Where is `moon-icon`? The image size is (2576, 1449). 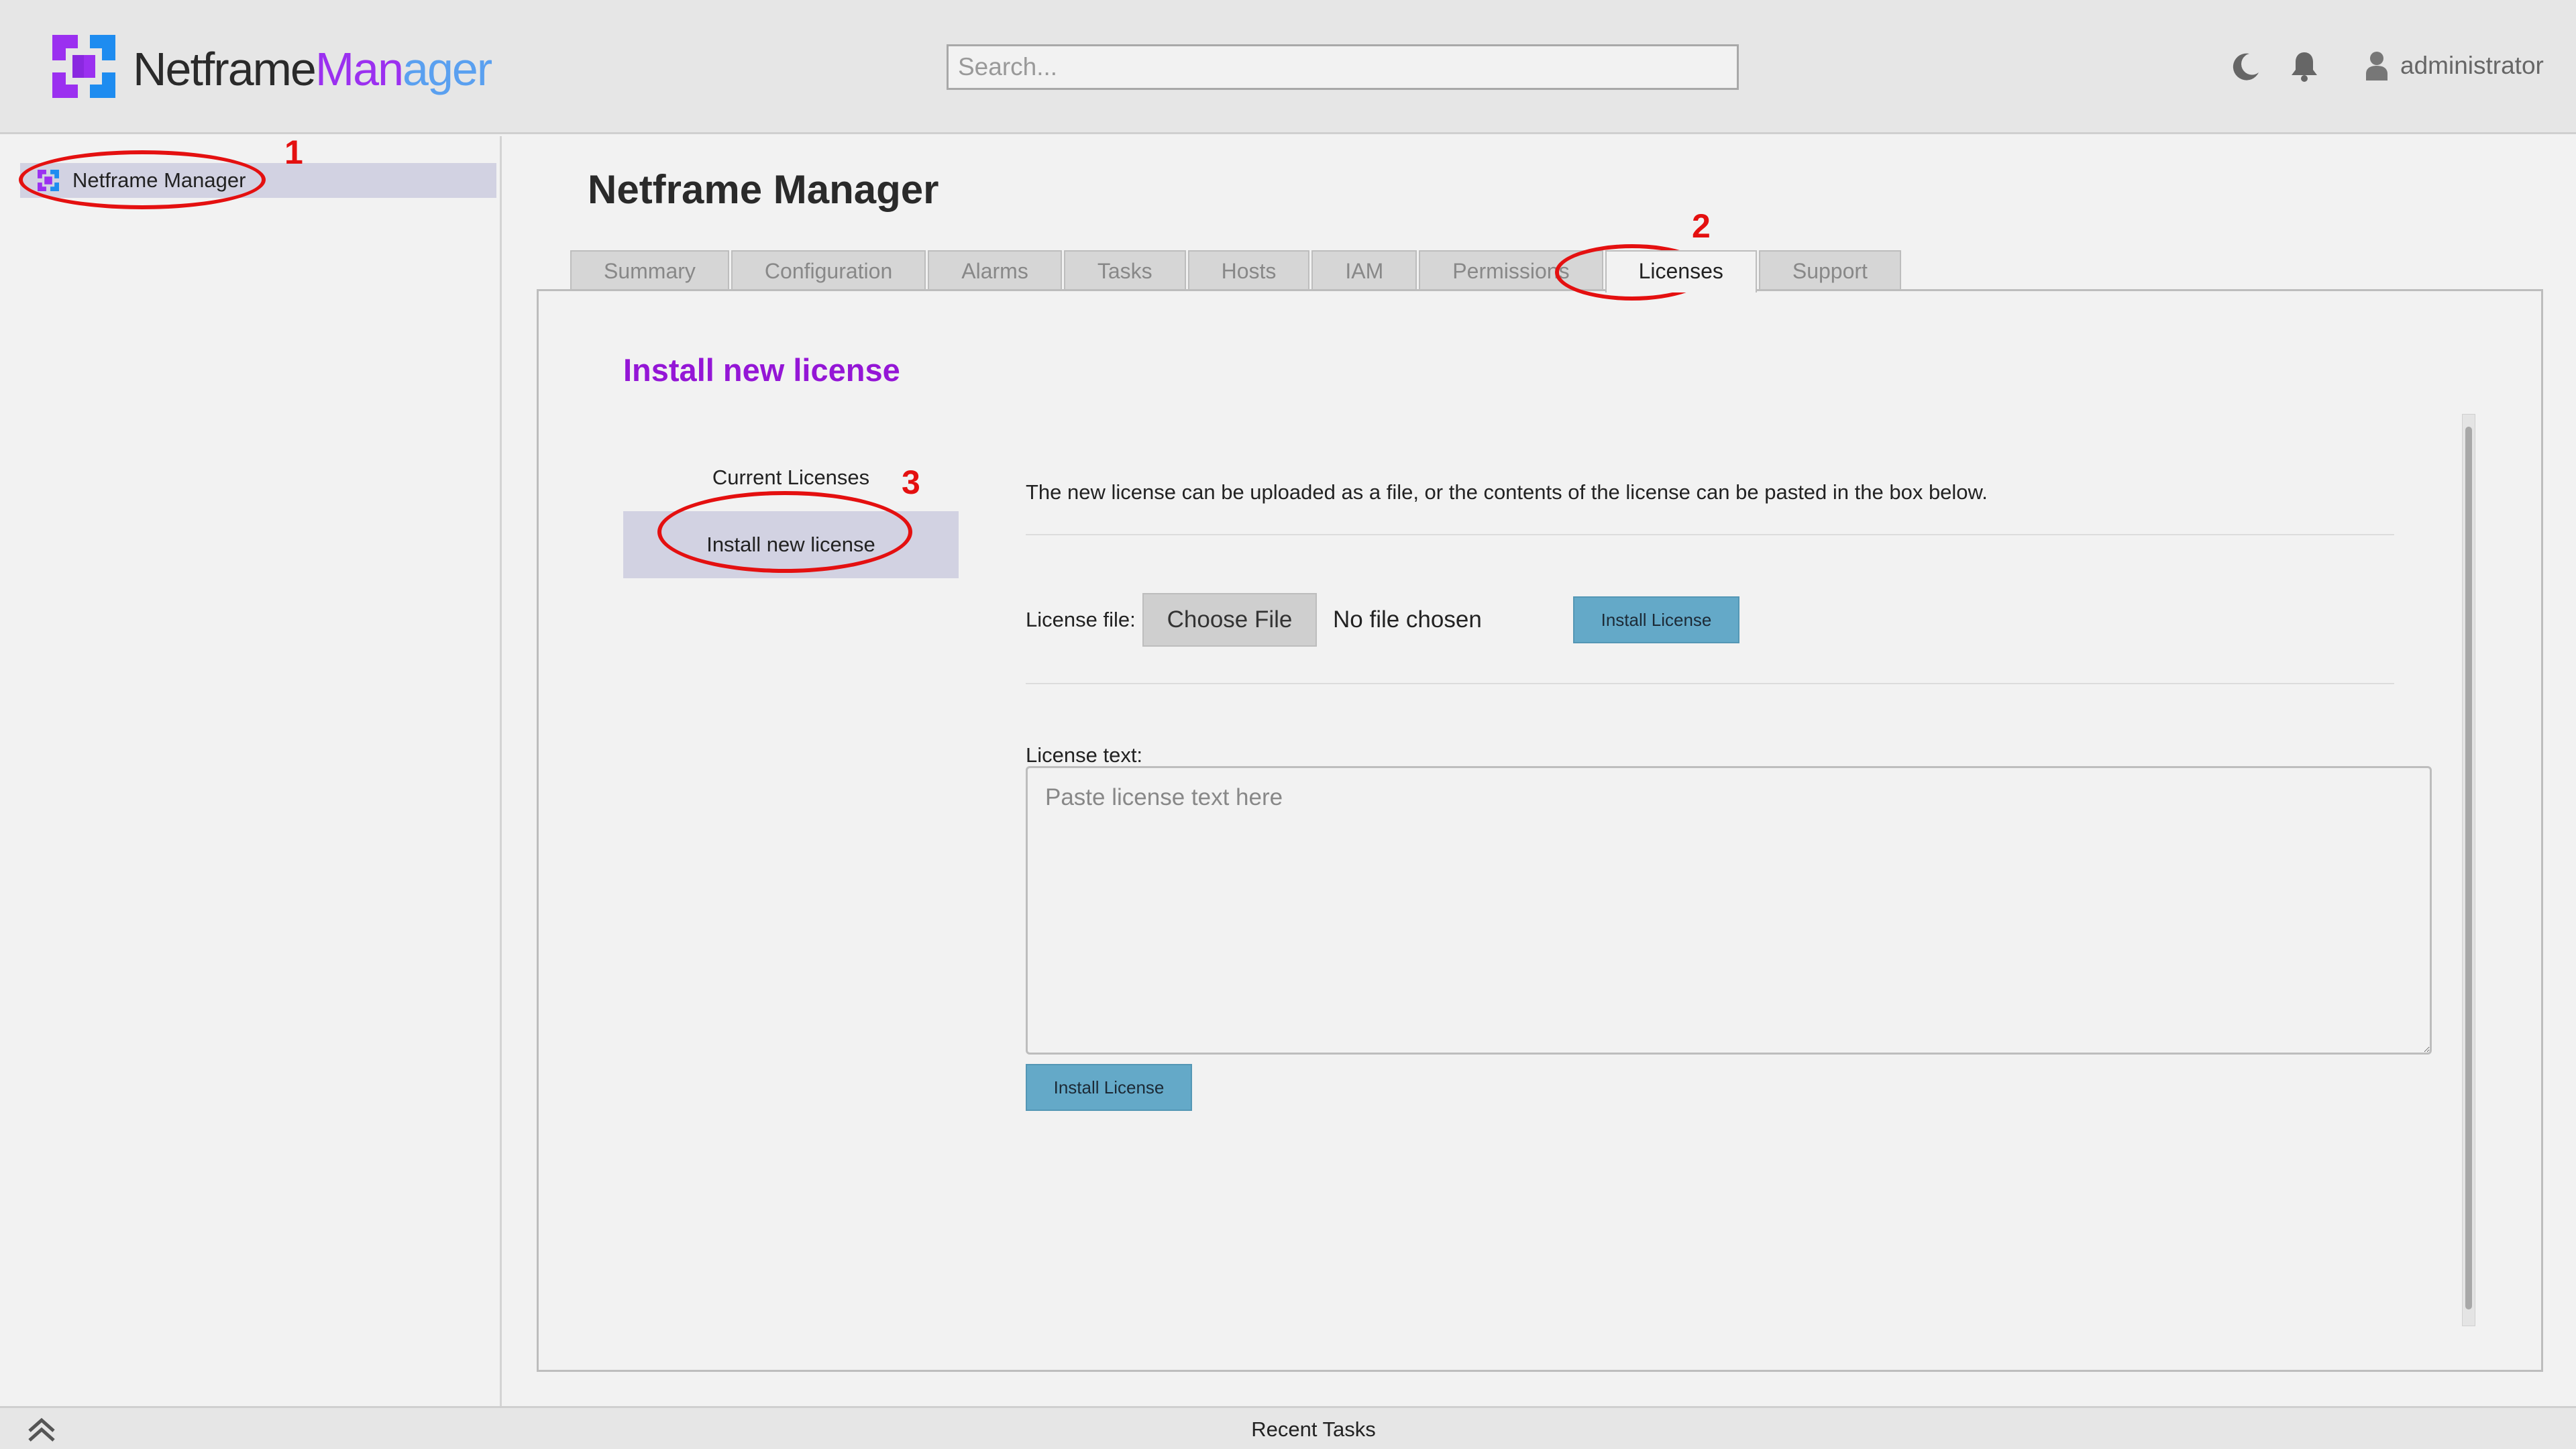
moon-icon is located at coordinates (2246, 66).